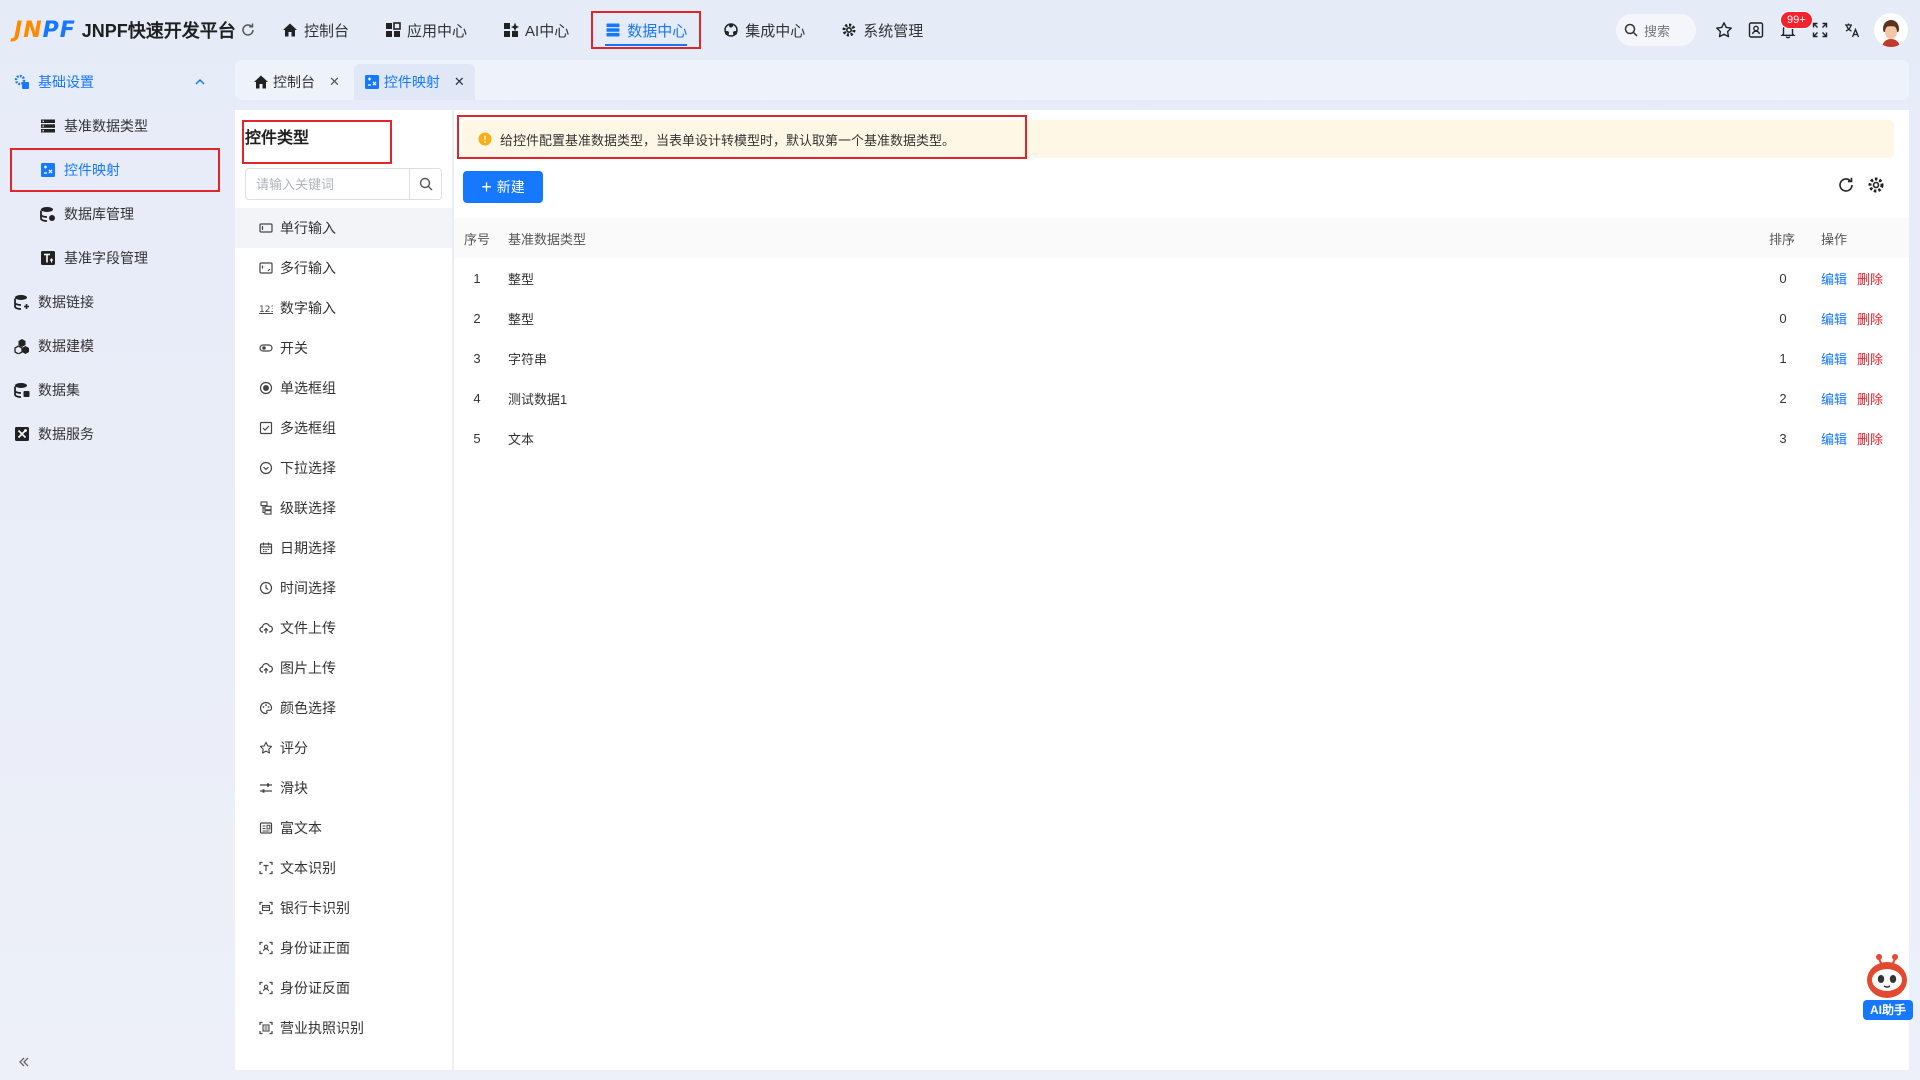  I want to click on plus-icon: +, so click(486, 187).